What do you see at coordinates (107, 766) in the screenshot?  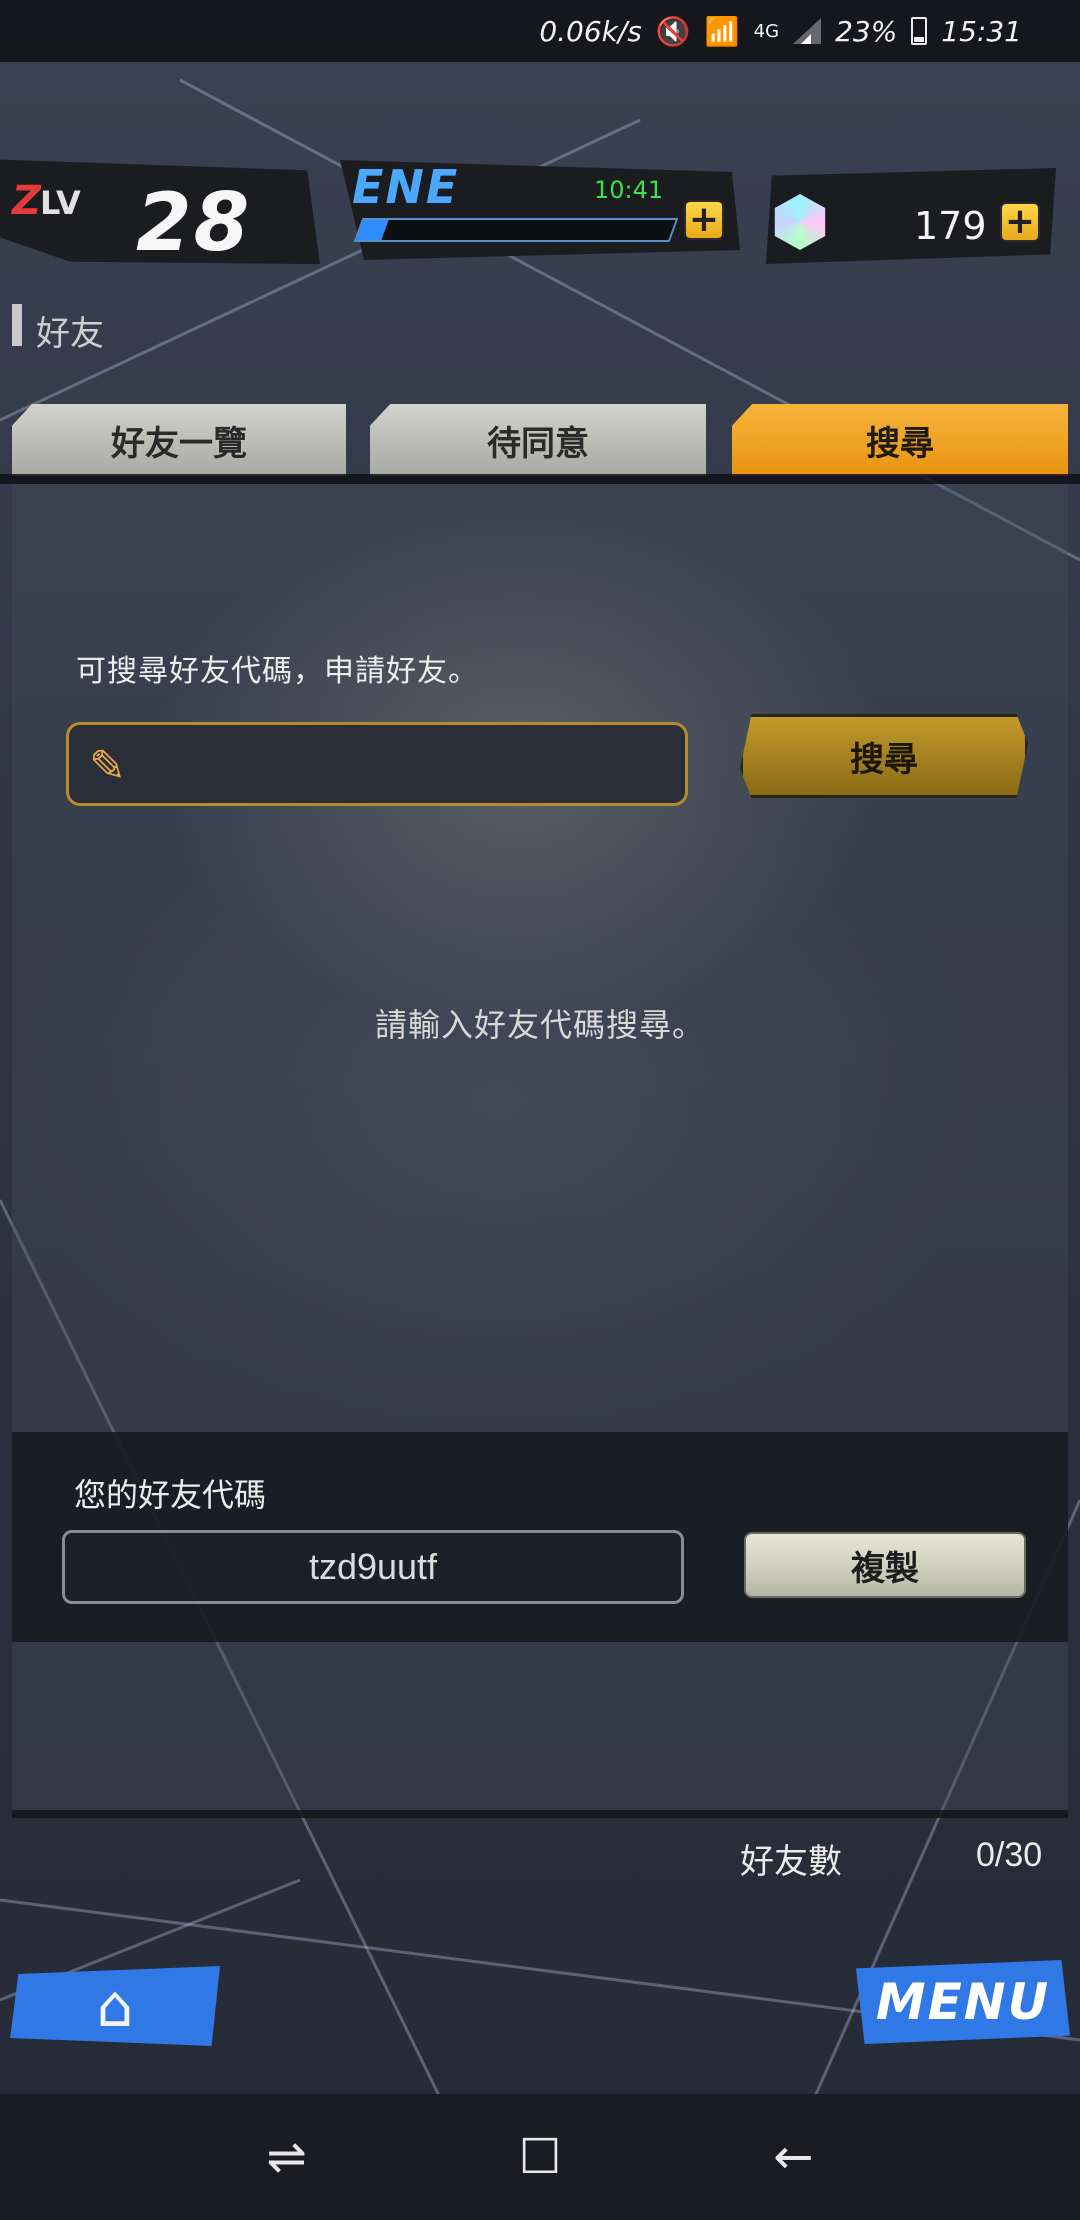 I see `pencil-icon: ✎` at bounding box center [107, 766].